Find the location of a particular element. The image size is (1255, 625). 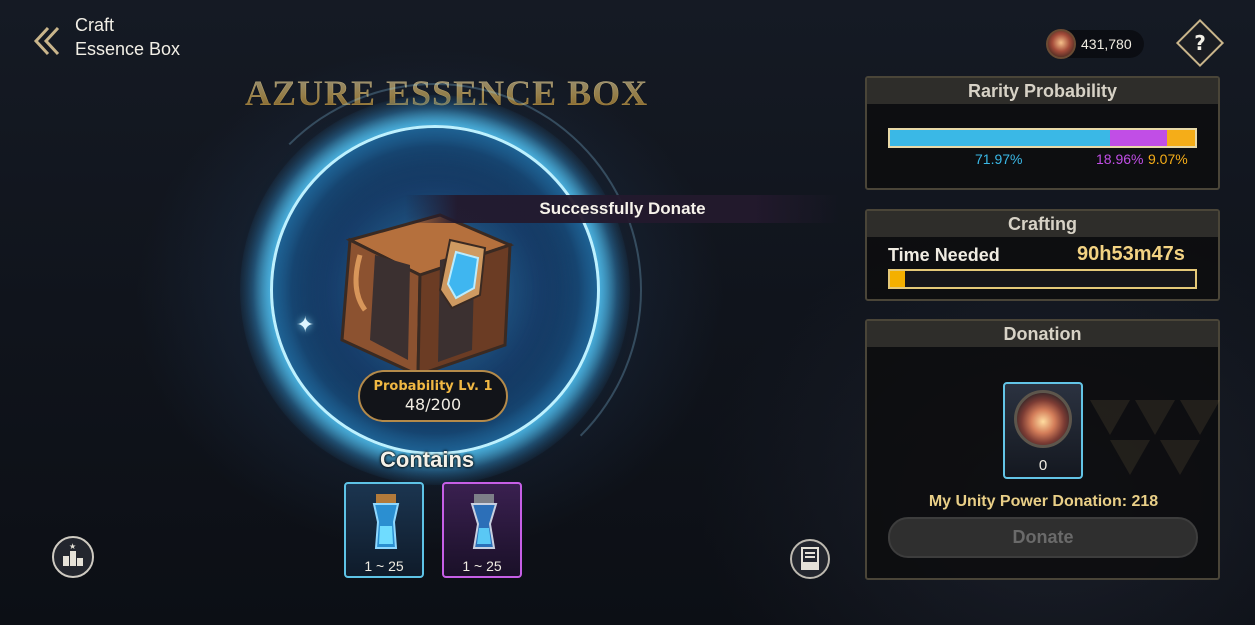

rarity-pct-common: 71.97% is located at coordinates (999, 159).